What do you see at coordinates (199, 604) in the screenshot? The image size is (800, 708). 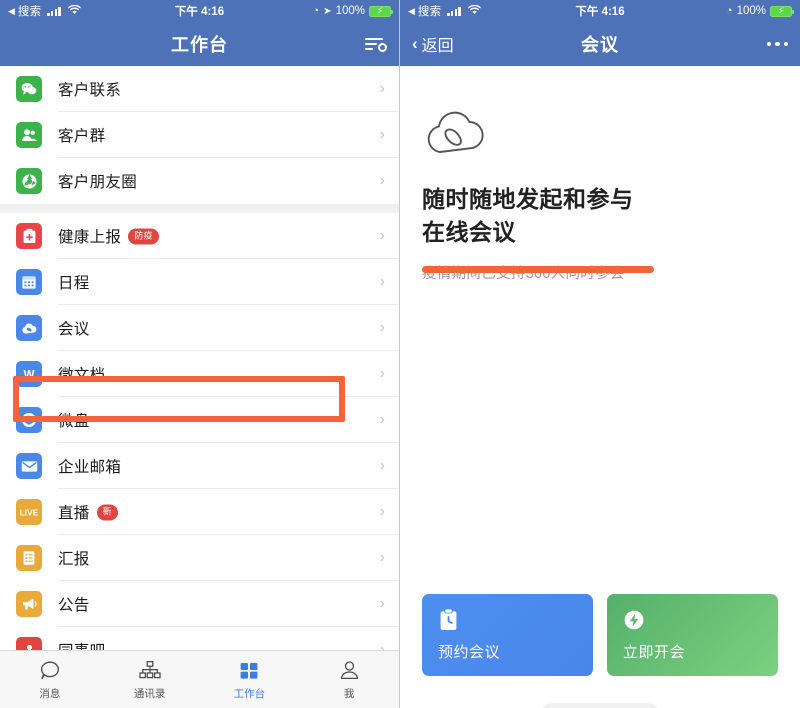 I see `list-item-announcement: 公告 ›` at bounding box center [199, 604].